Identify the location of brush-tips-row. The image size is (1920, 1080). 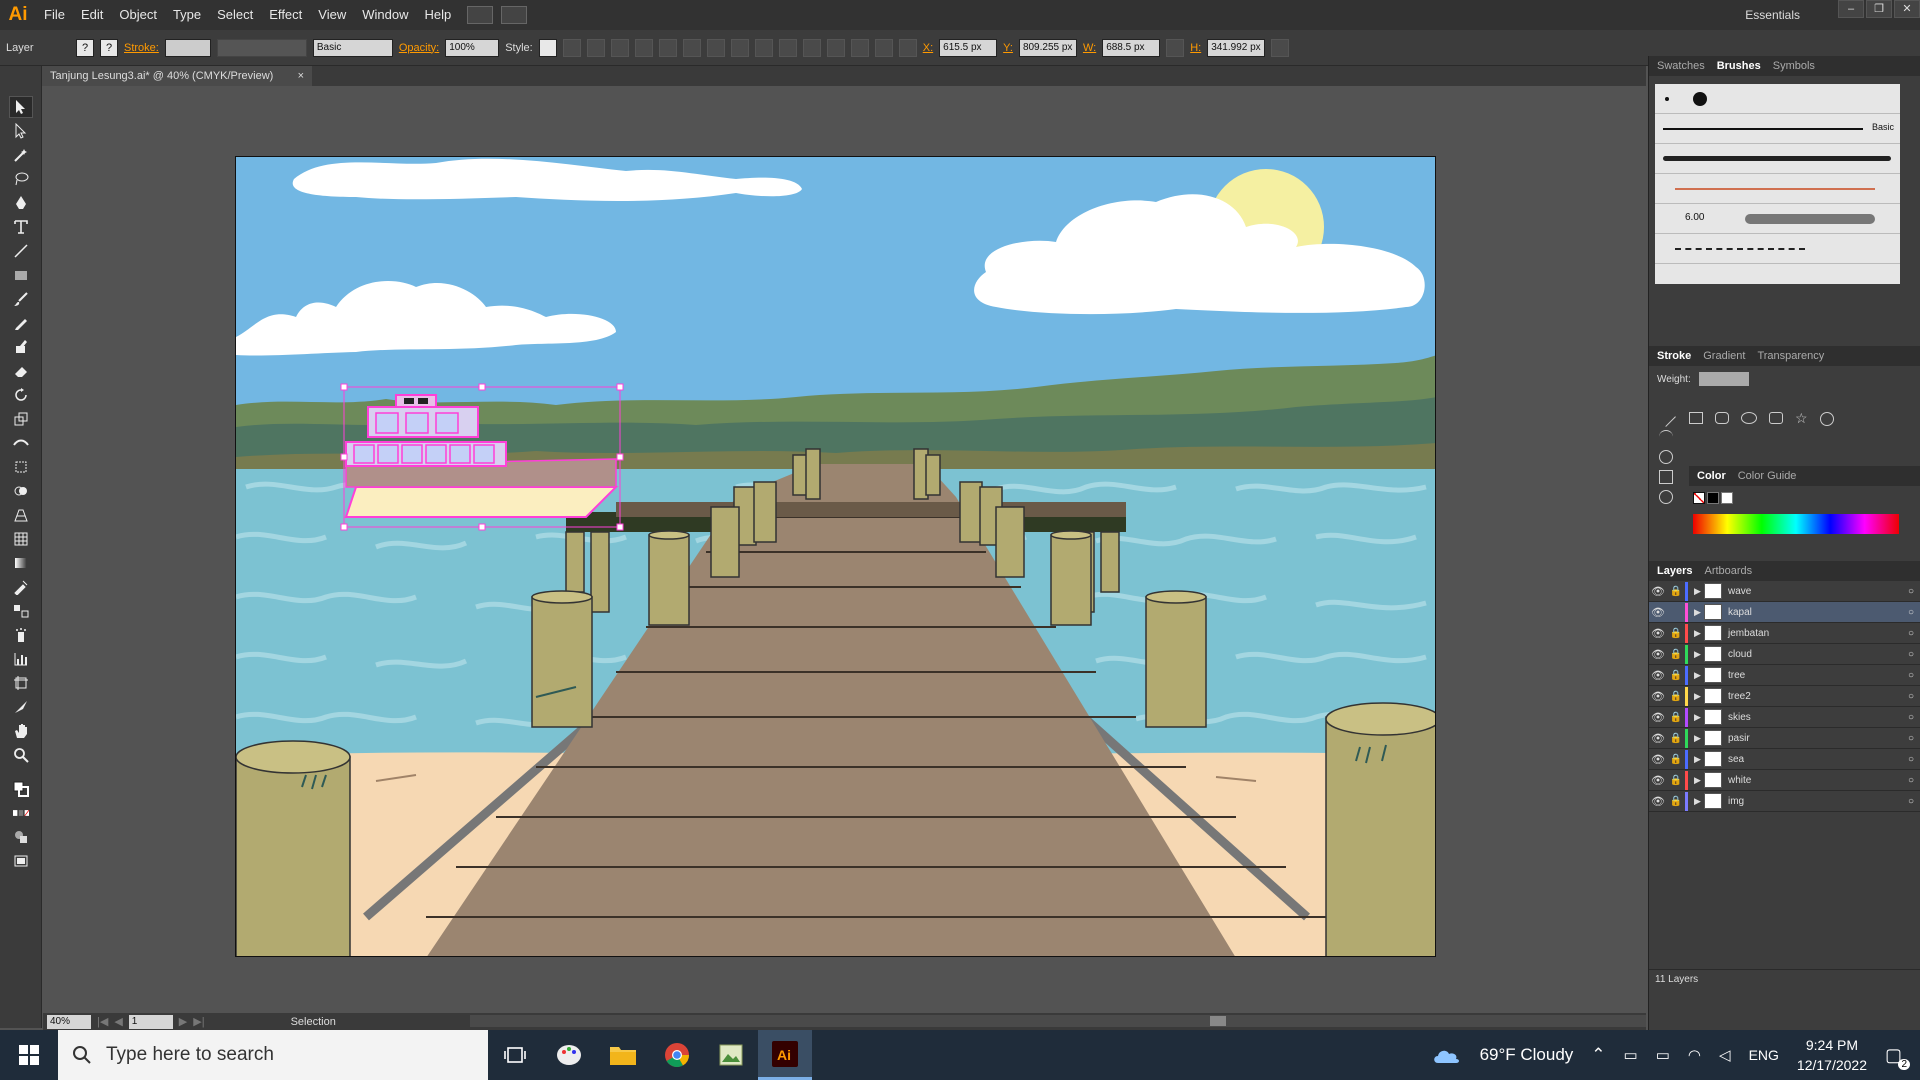
(1777, 99).